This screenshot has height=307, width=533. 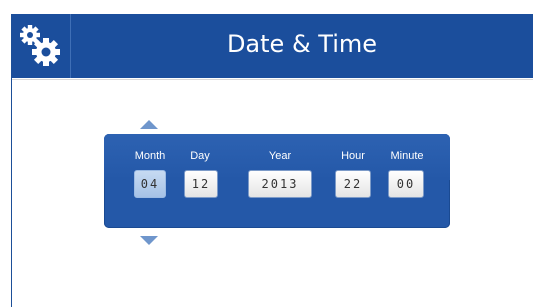 I want to click on day-field: 12, so click(x=201, y=184).